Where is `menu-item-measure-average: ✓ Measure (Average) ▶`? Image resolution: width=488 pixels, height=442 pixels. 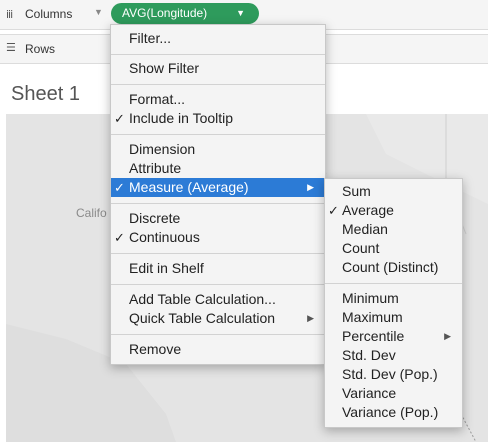
menu-item-measure-average: ✓ Measure (Average) ▶ is located at coordinates (218, 187).